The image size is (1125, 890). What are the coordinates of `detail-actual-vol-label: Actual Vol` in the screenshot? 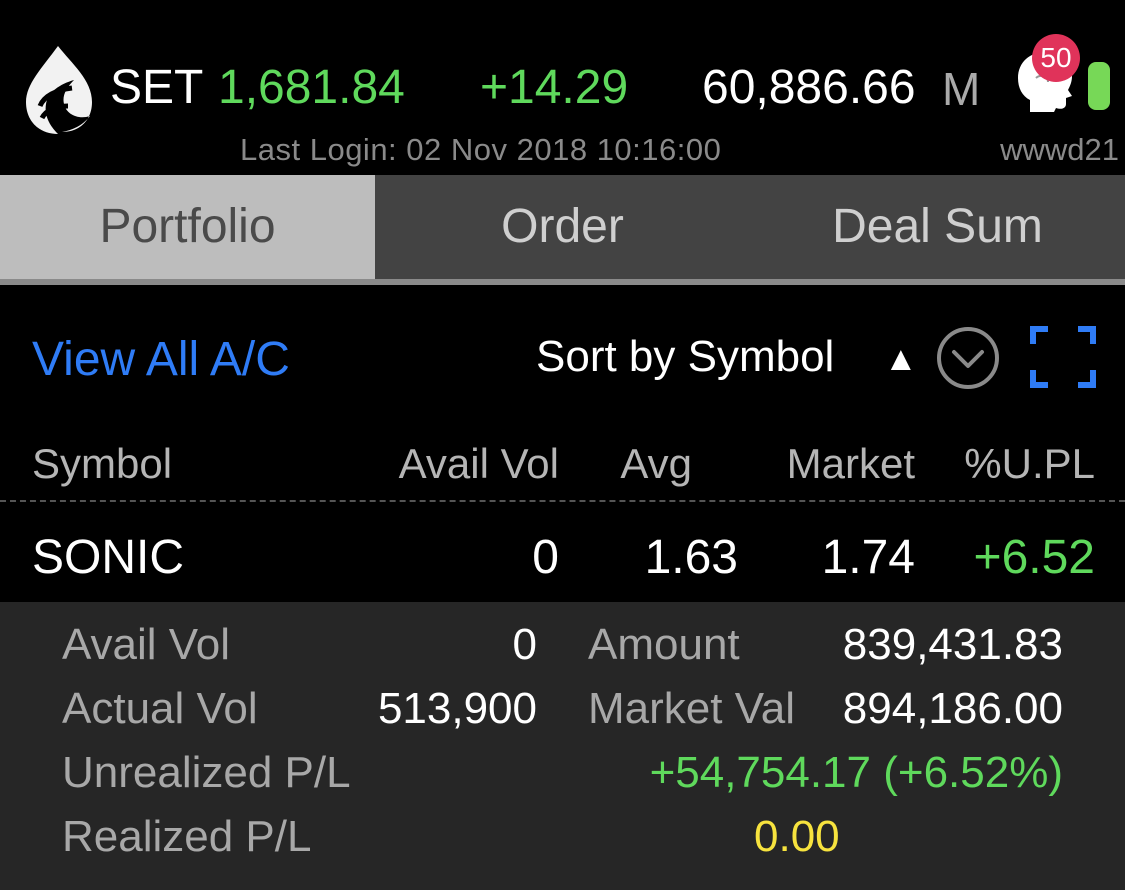 It's located at (160, 708).